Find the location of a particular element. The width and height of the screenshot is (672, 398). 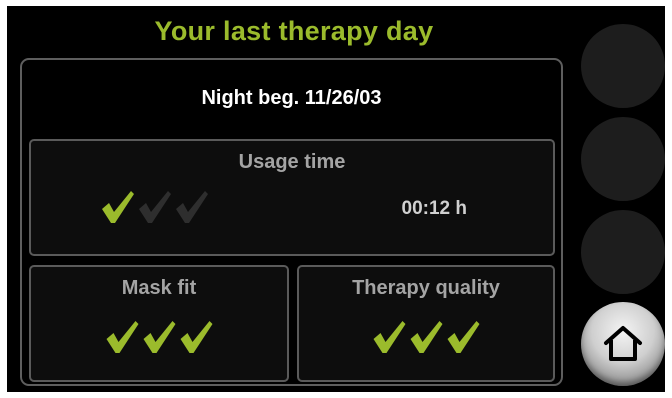

home-icon is located at coordinates (623, 344).